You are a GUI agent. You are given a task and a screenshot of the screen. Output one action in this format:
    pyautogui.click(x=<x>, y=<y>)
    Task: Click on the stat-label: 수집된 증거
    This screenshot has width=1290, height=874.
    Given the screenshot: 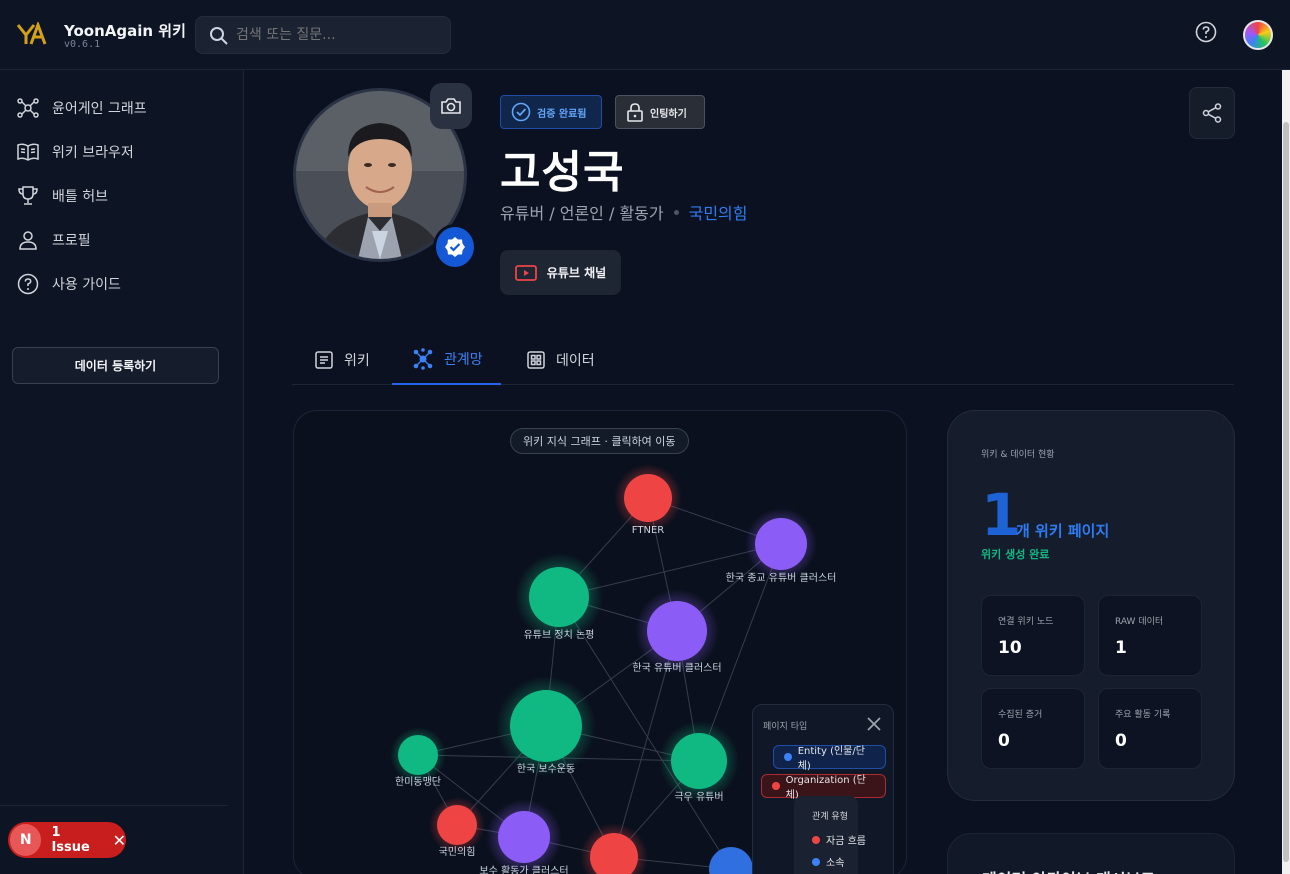 What is the action you would take?
    pyautogui.click(x=1020, y=715)
    